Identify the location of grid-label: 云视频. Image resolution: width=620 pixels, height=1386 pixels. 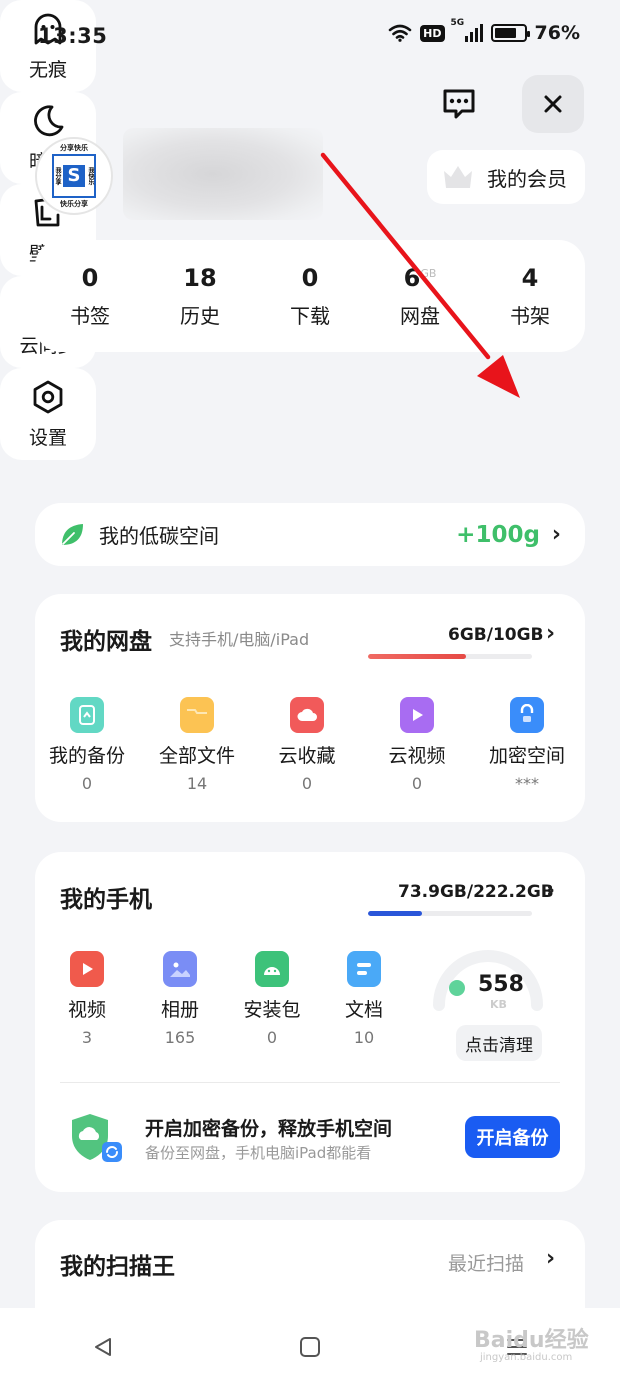
(417, 756).